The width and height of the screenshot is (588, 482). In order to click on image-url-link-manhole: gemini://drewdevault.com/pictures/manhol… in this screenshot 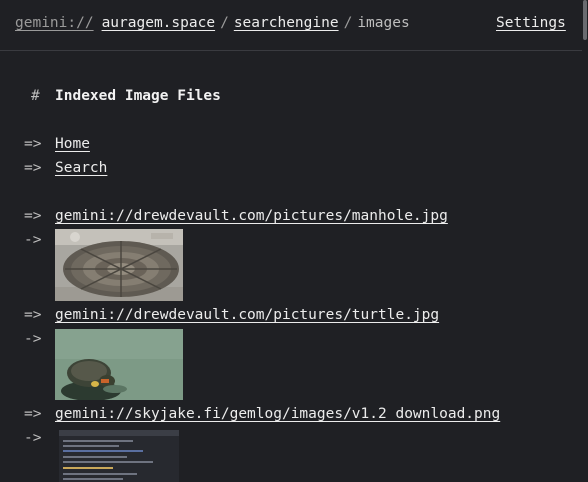, I will do `click(251, 216)`.